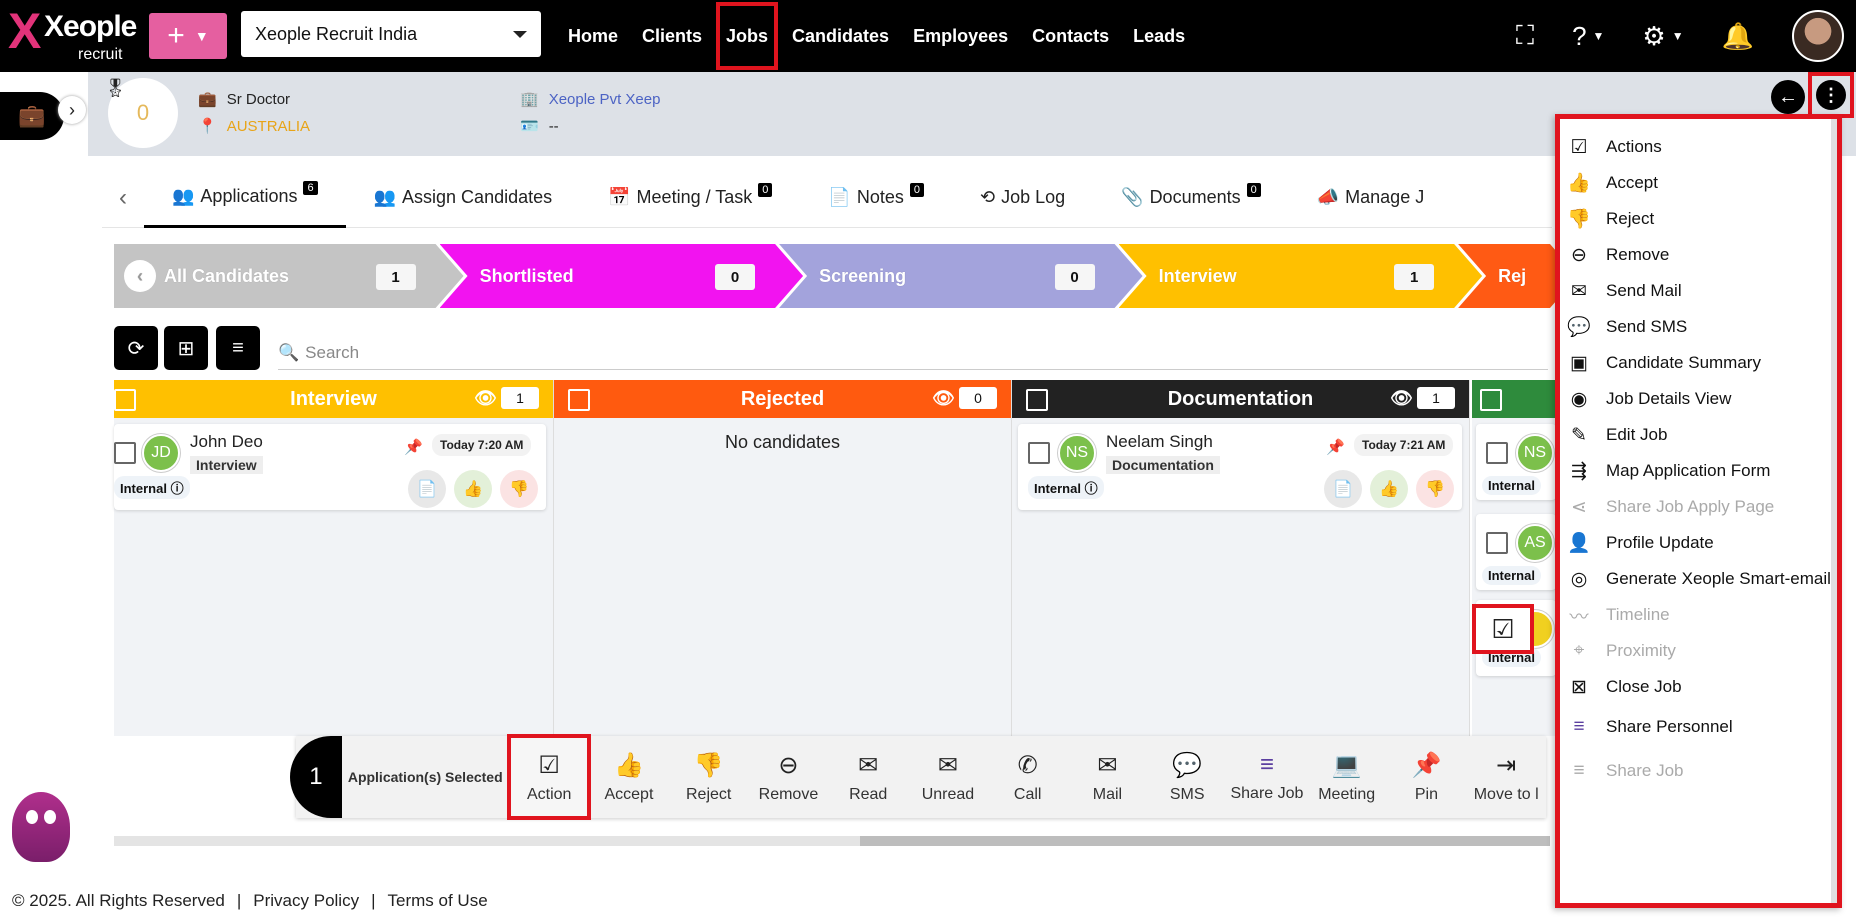  What do you see at coordinates (593, 36) in the screenshot?
I see `nav-home: Home` at bounding box center [593, 36].